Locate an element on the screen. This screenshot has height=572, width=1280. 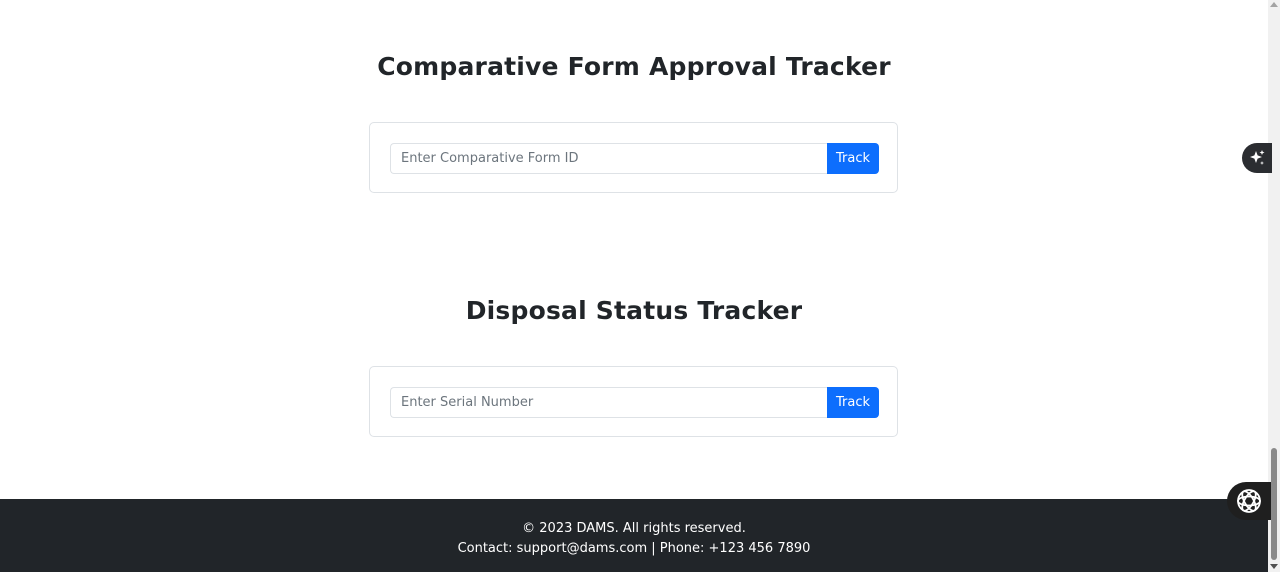
scroll-thumb is located at coordinates (1274, 504).